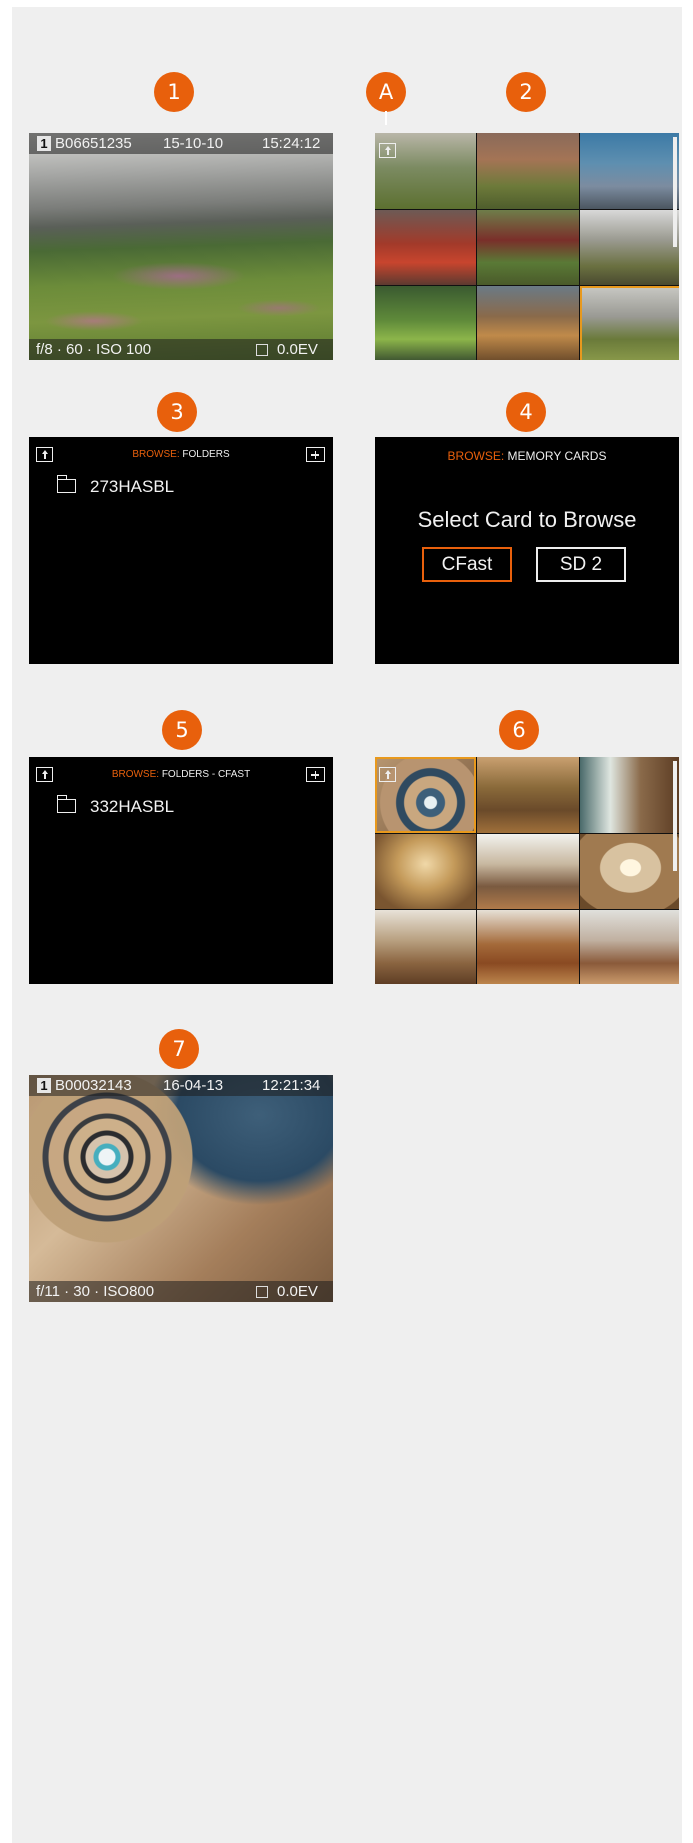  What do you see at coordinates (115, 486) in the screenshot?
I see `folder-item: 273HASBL` at bounding box center [115, 486].